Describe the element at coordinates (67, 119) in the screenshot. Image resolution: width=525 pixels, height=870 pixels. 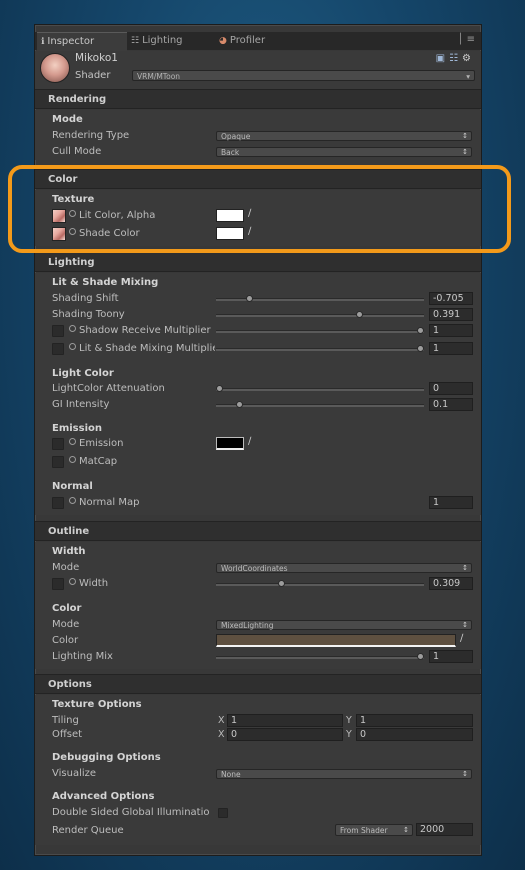
I see `mode-subhead: Mode` at that location.